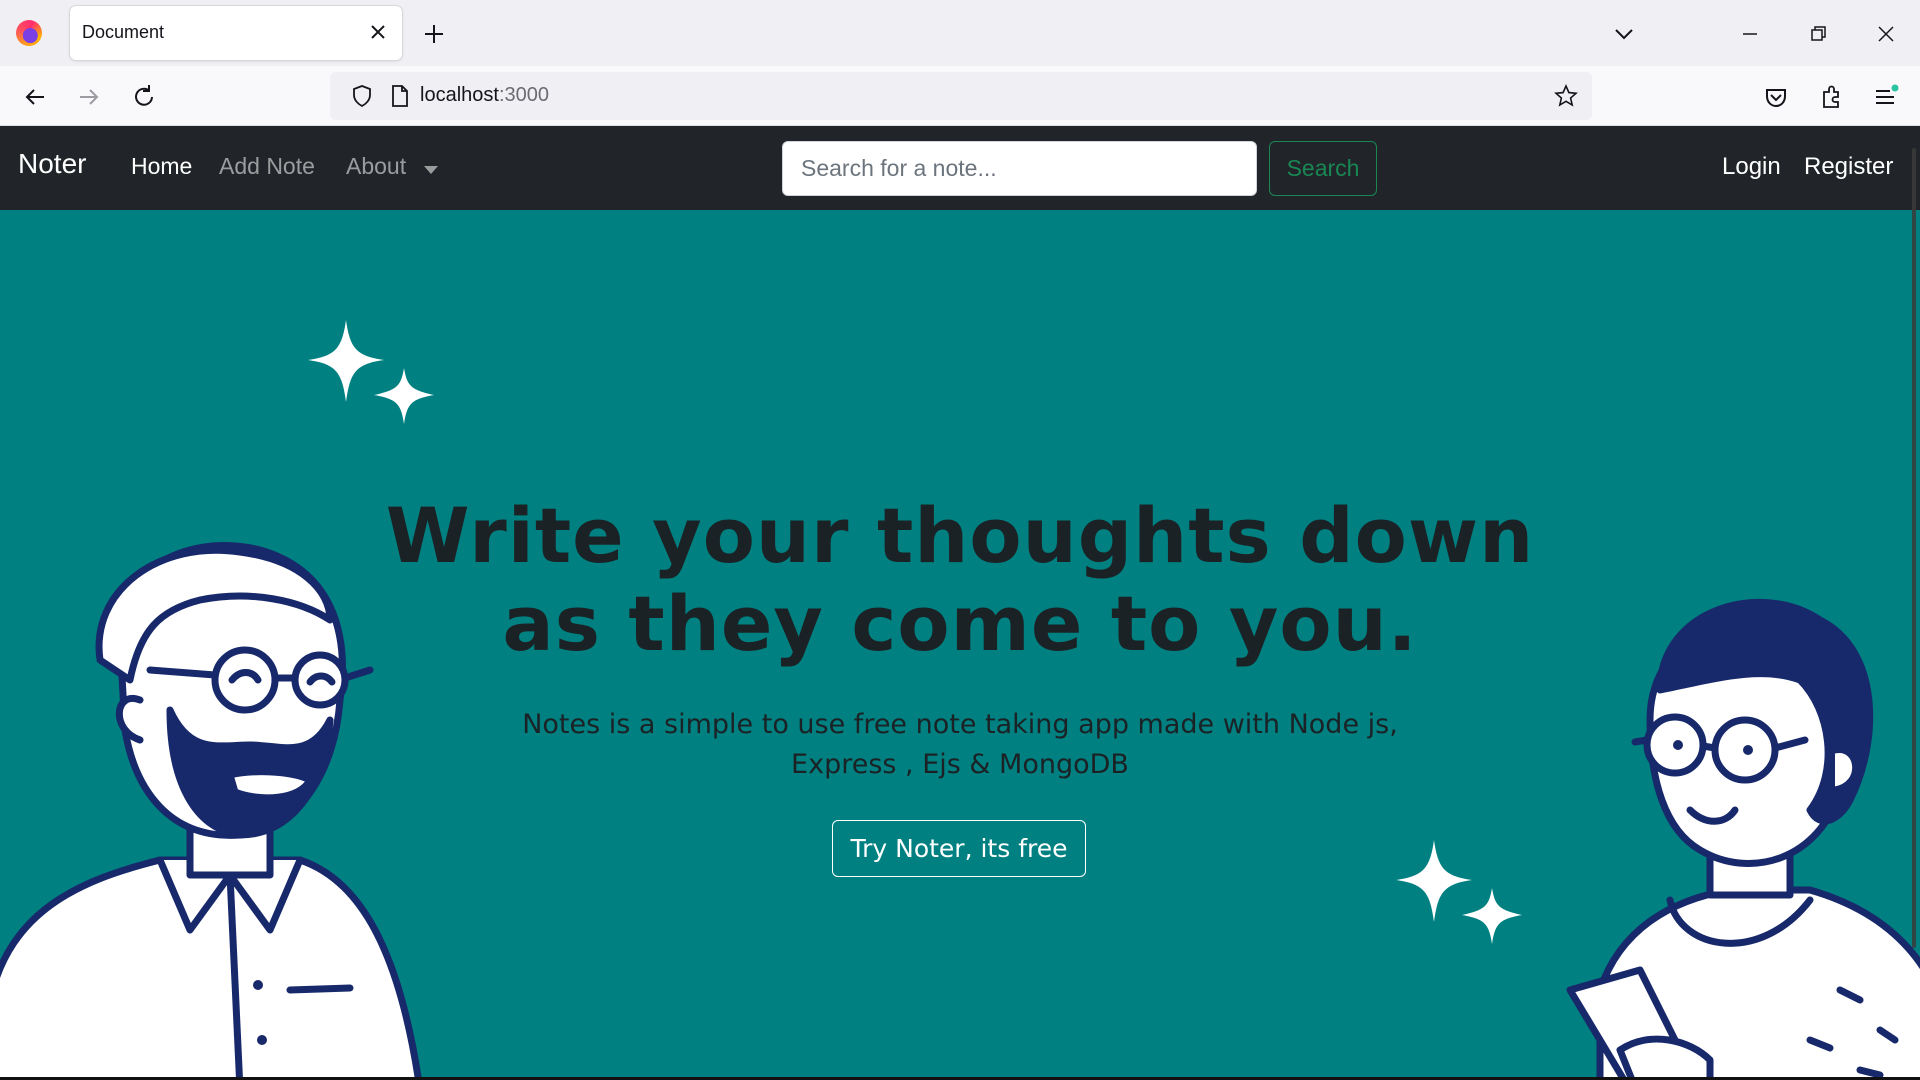  Describe the element at coordinates (29, 33) in the screenshot. I see `firefox-logo-icon` at that location.